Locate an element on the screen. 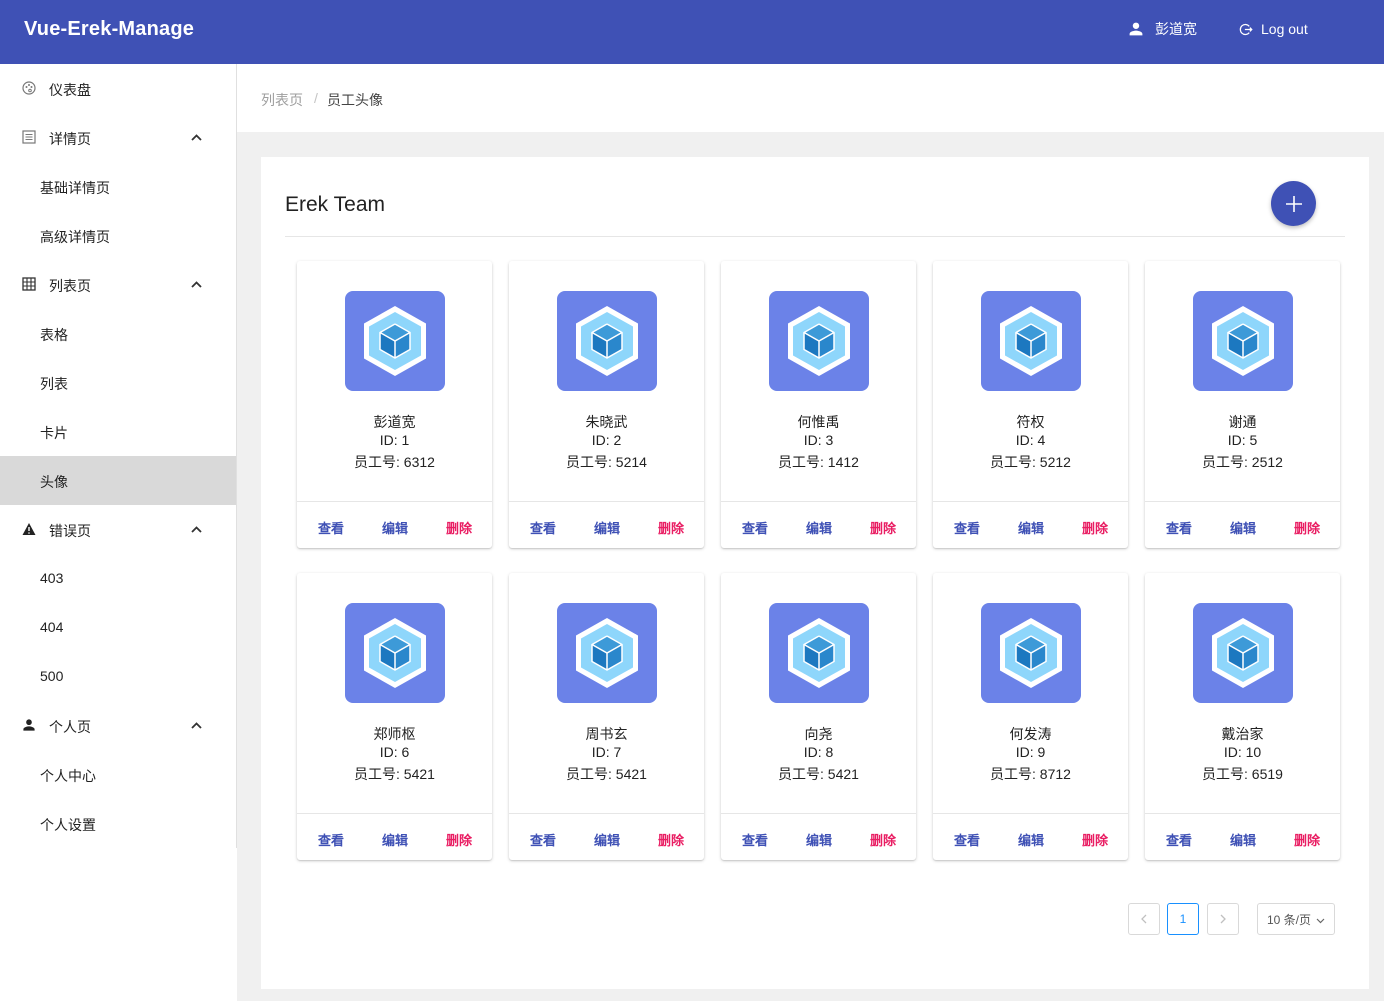 Image resolution: width=1384 pixels, height=1001 pixels. page-size-value: 10 条/页 is located at coordinates (1289, 919).